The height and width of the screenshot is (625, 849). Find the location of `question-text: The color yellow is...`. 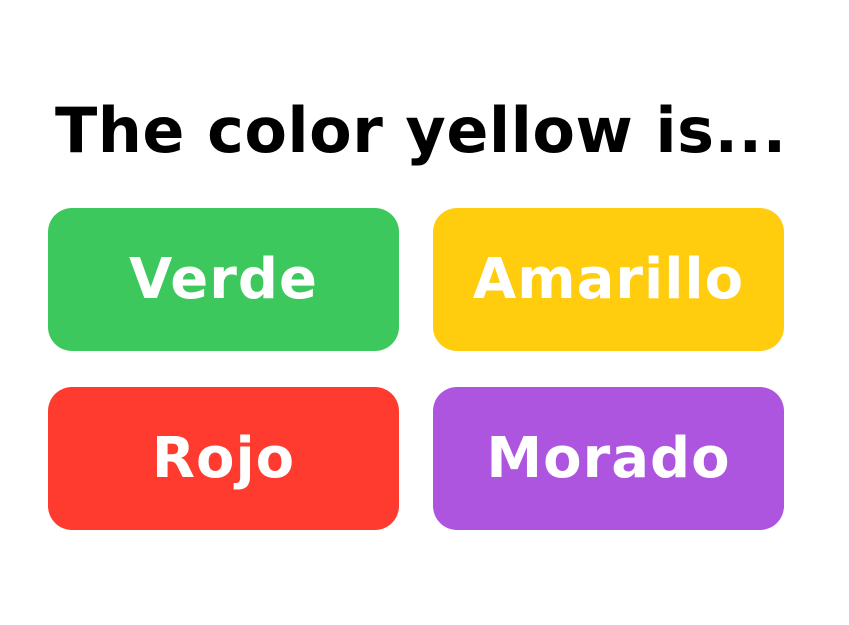

question-text: The color yellow is... is located at coordinates (421, 130).